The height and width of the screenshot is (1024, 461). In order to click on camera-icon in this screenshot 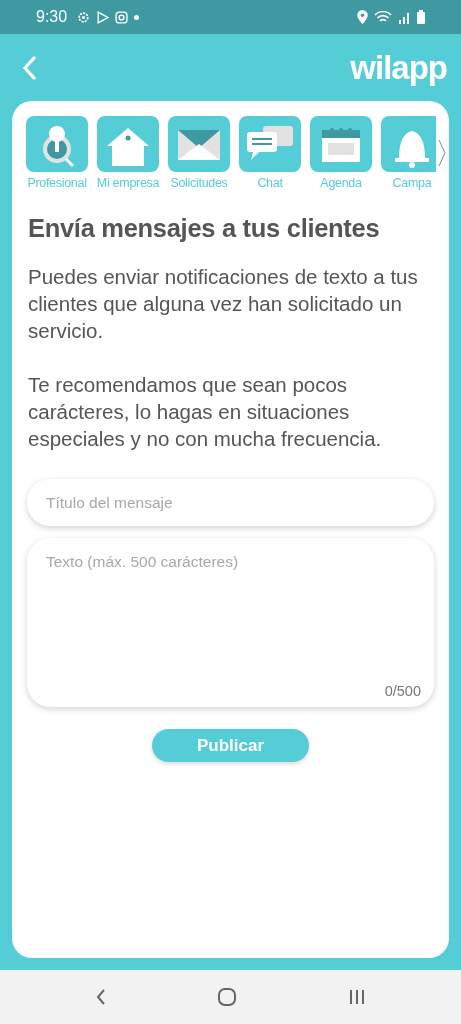, I will do `click(122, 17)`.